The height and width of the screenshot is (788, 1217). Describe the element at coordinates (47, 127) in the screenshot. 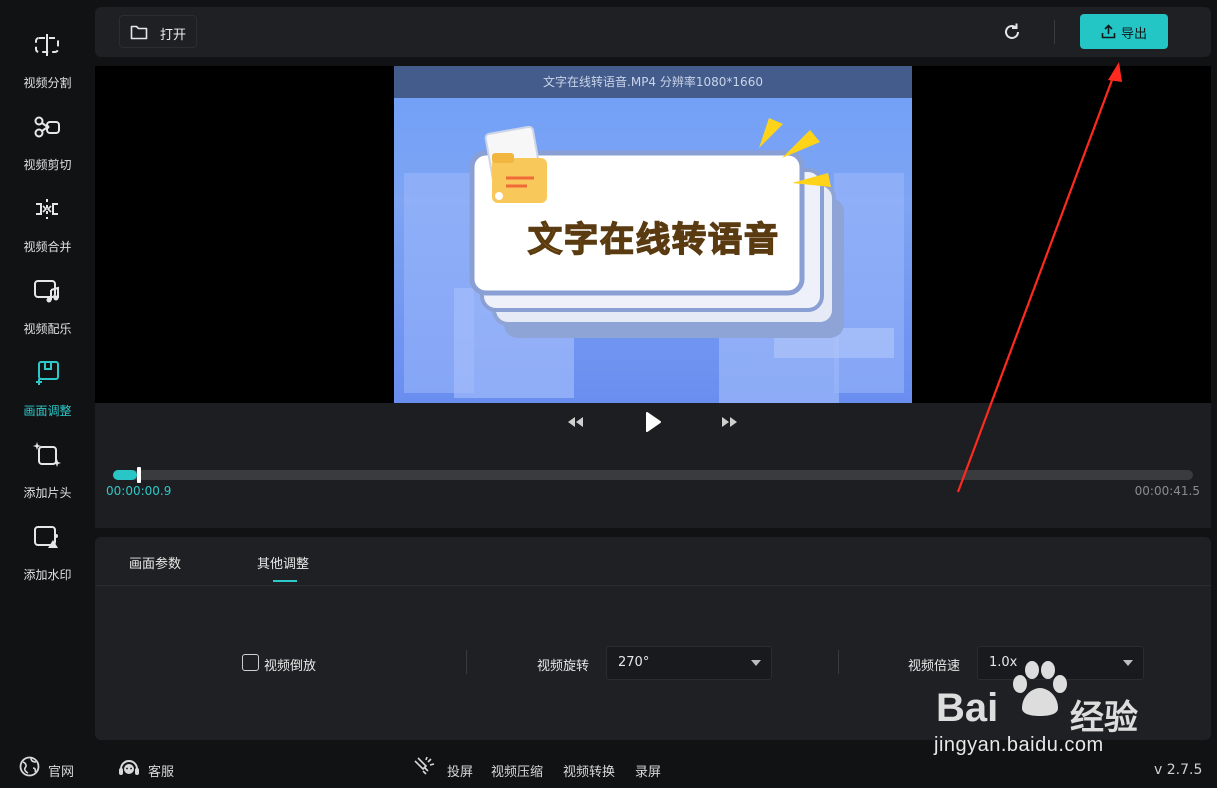

I see `scissors-icon` at that location.